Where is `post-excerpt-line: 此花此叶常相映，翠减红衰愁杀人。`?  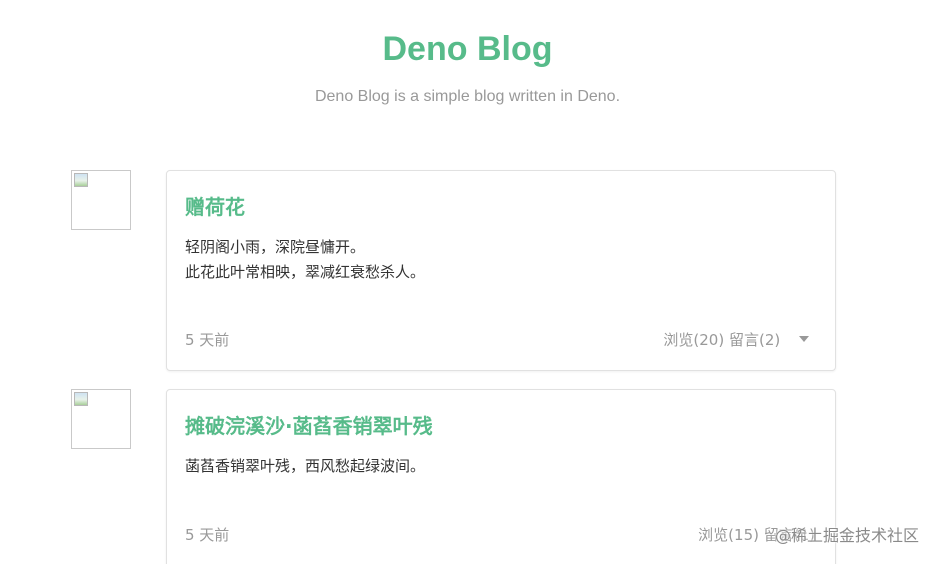 post-excerpt-line: 此花此叶常相映，翠减红衰愁杀人。 is located at coordinates (305, 272).